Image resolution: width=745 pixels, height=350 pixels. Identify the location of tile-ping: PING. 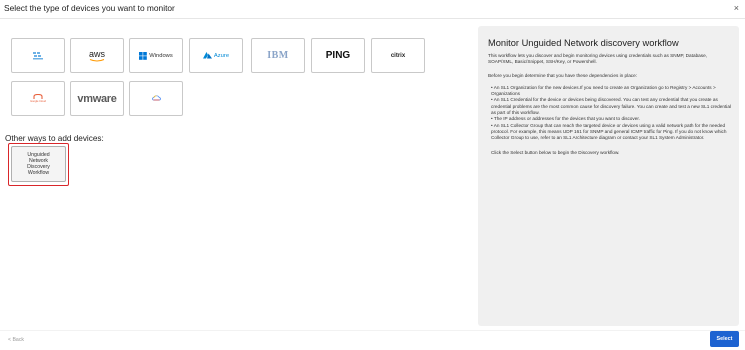
(338, 55).